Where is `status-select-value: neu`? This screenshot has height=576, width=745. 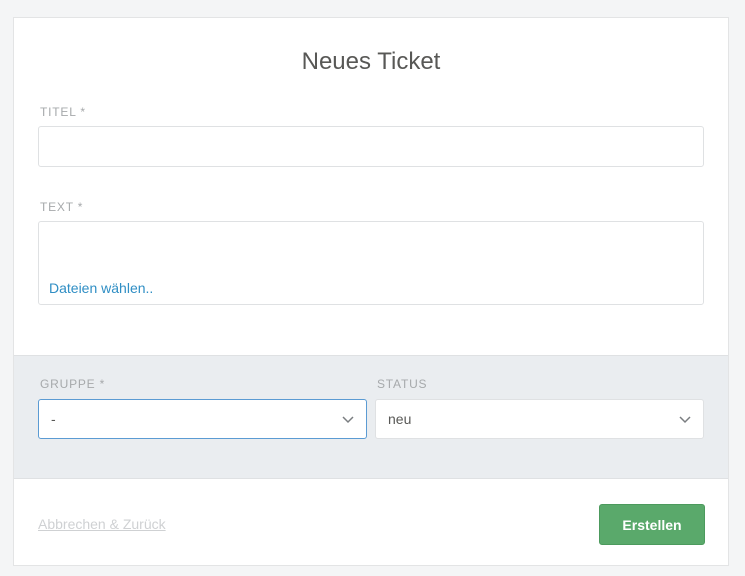 status-select-value: neu is located at coordinates (400, 419).